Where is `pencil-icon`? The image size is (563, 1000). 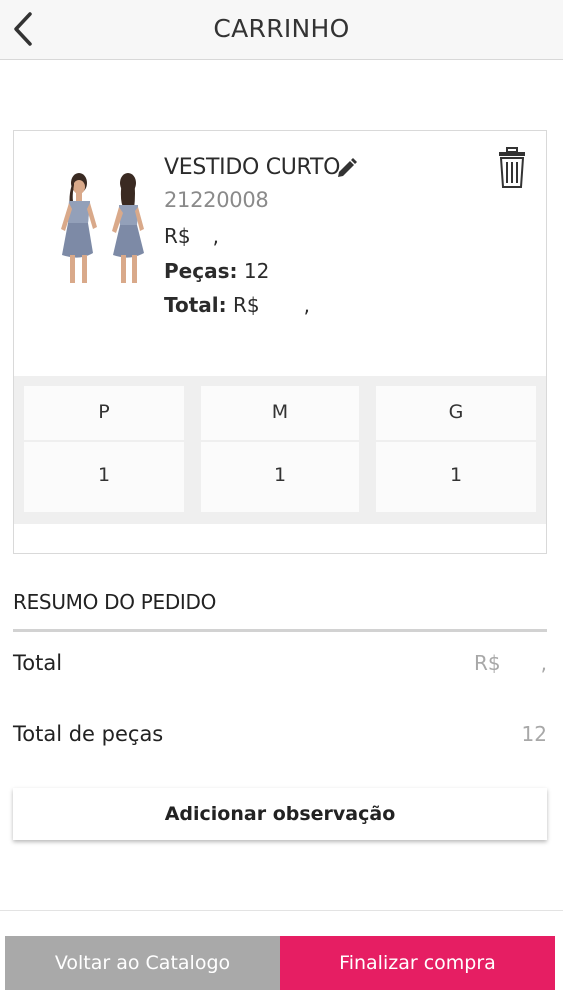
pencil-icon is located at coordinates (347, 167).